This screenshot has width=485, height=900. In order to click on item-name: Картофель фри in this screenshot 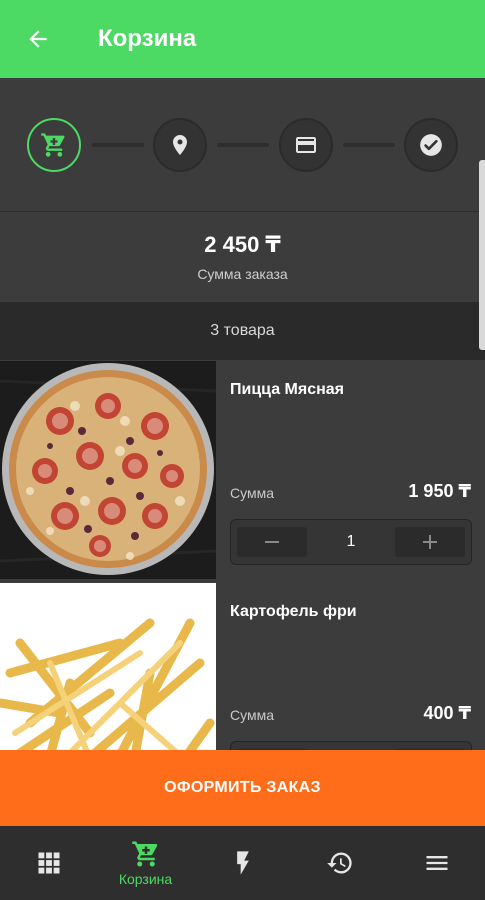, I will do `click(293, 611)`.